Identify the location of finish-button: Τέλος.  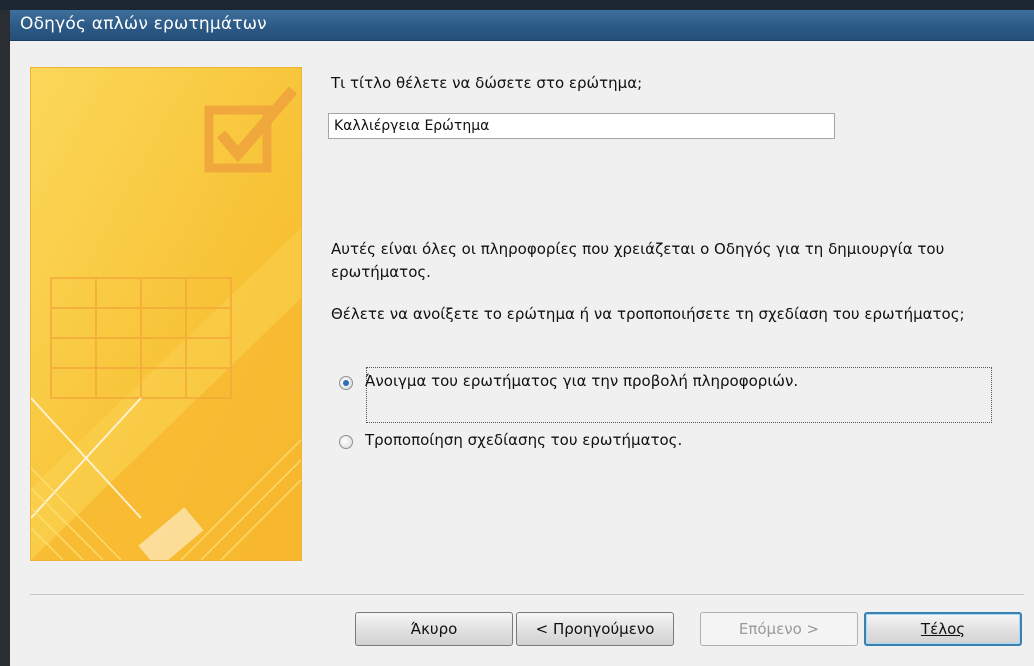
(943, 629).